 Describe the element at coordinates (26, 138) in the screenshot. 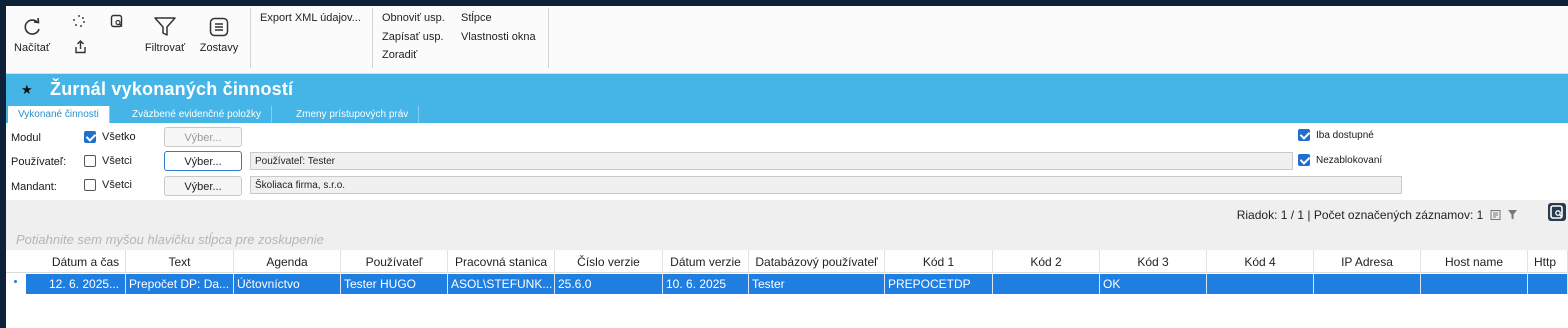

I see `module-label: Modul` at that location.